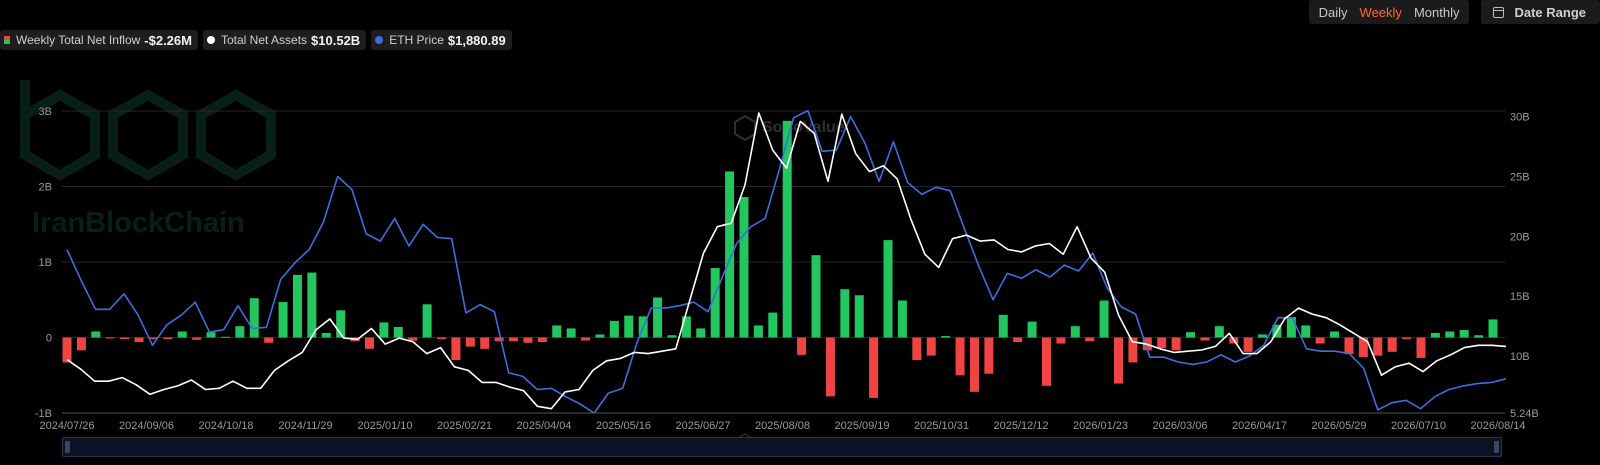  I want to click on y-right-tick-label: 5.24B, so click(1524, 414).